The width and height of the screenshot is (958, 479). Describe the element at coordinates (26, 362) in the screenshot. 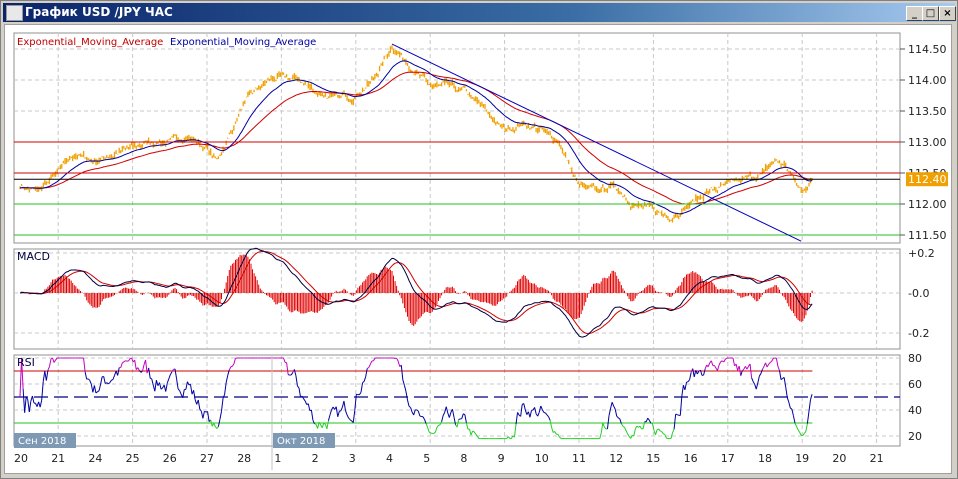

I see `rsi-title: RSI` at that location.